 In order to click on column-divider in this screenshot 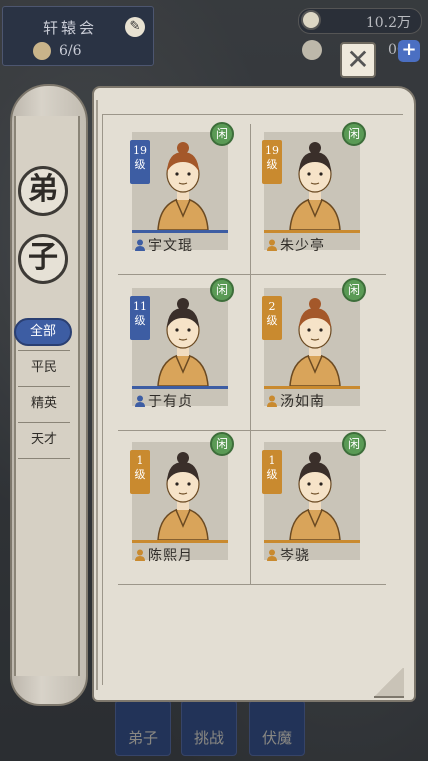, I will do `click(250, 354)`.